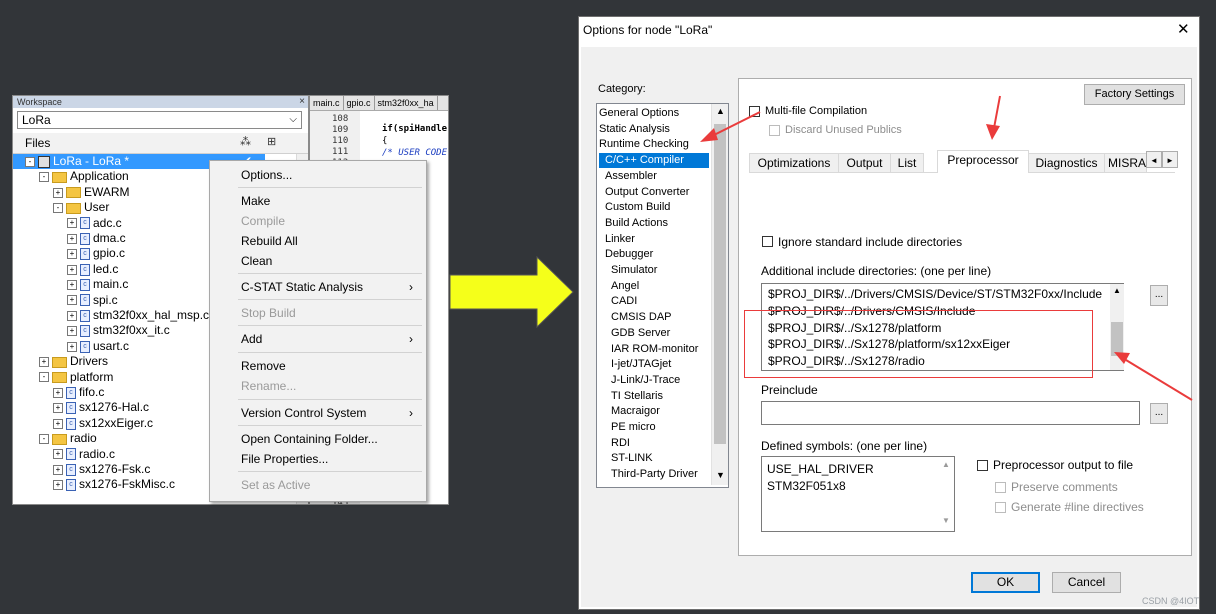 The width and height of the screenshot is (1216, 614). What do you see at coordinates (774, 130) in the screenshot?
I see `discard-unused-checkbox` at bounding box center [774, 130].